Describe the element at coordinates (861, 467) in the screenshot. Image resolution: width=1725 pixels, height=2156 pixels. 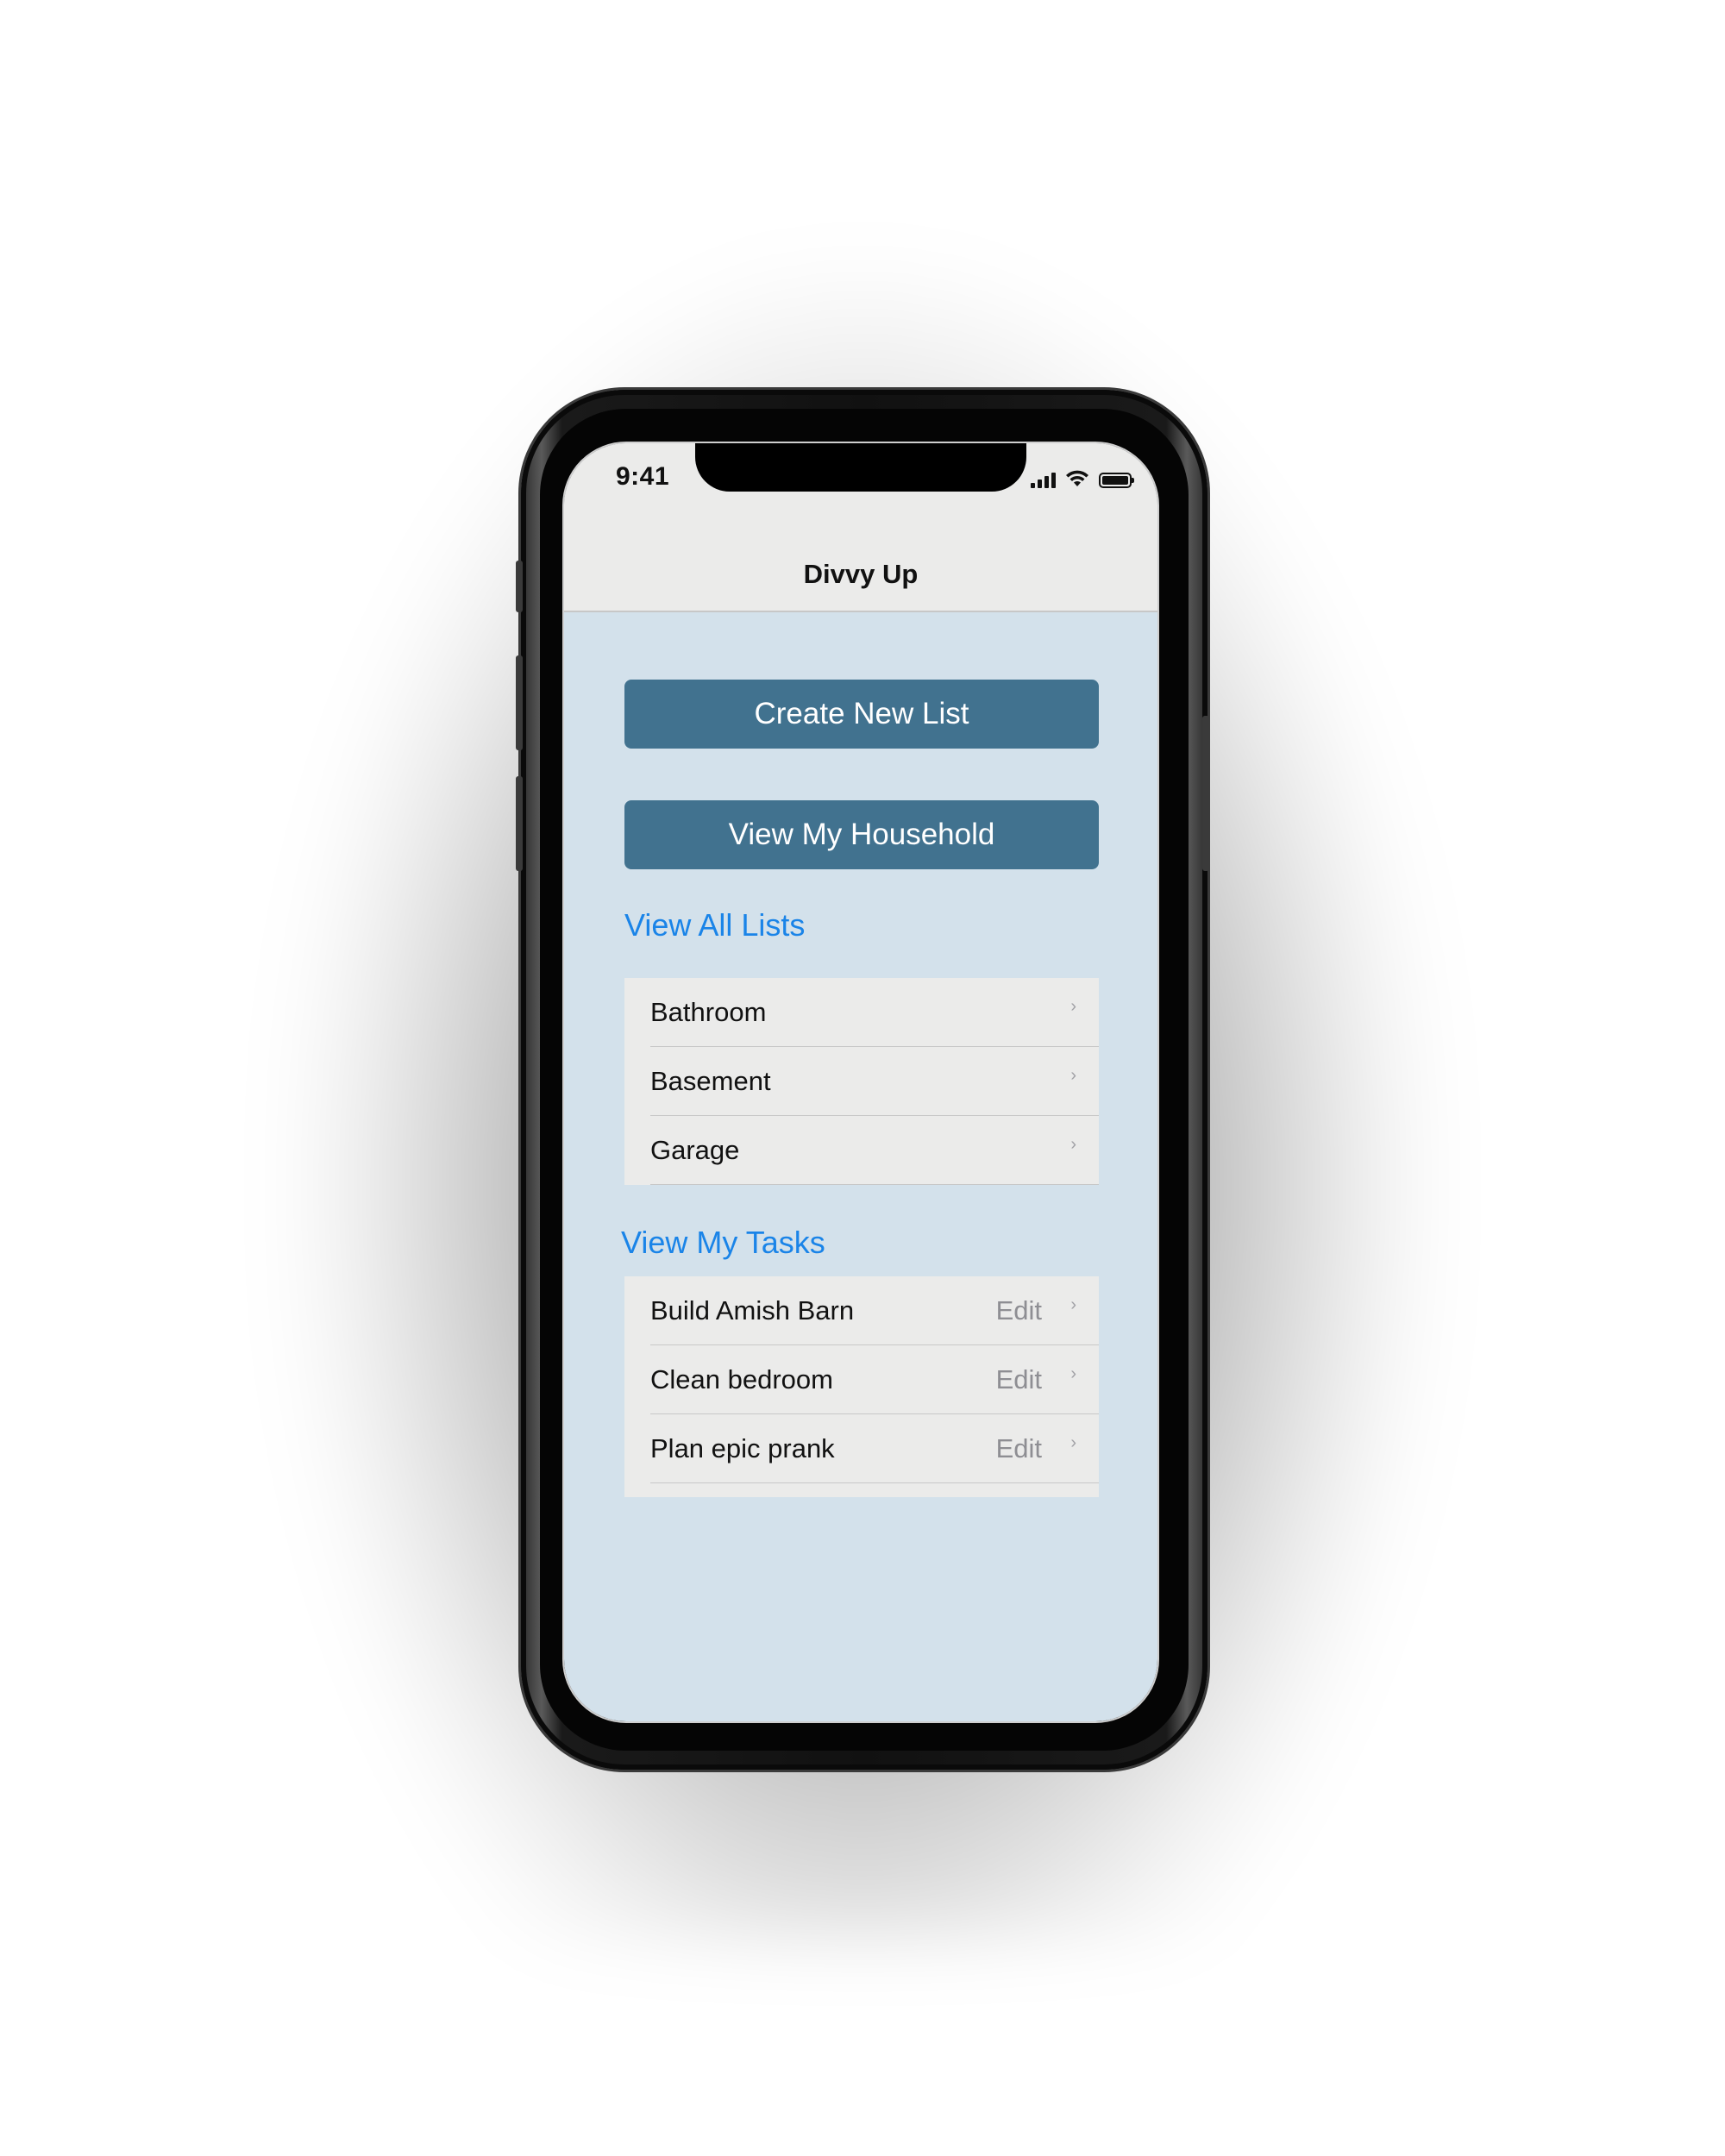
I see `device-notch` at that location.